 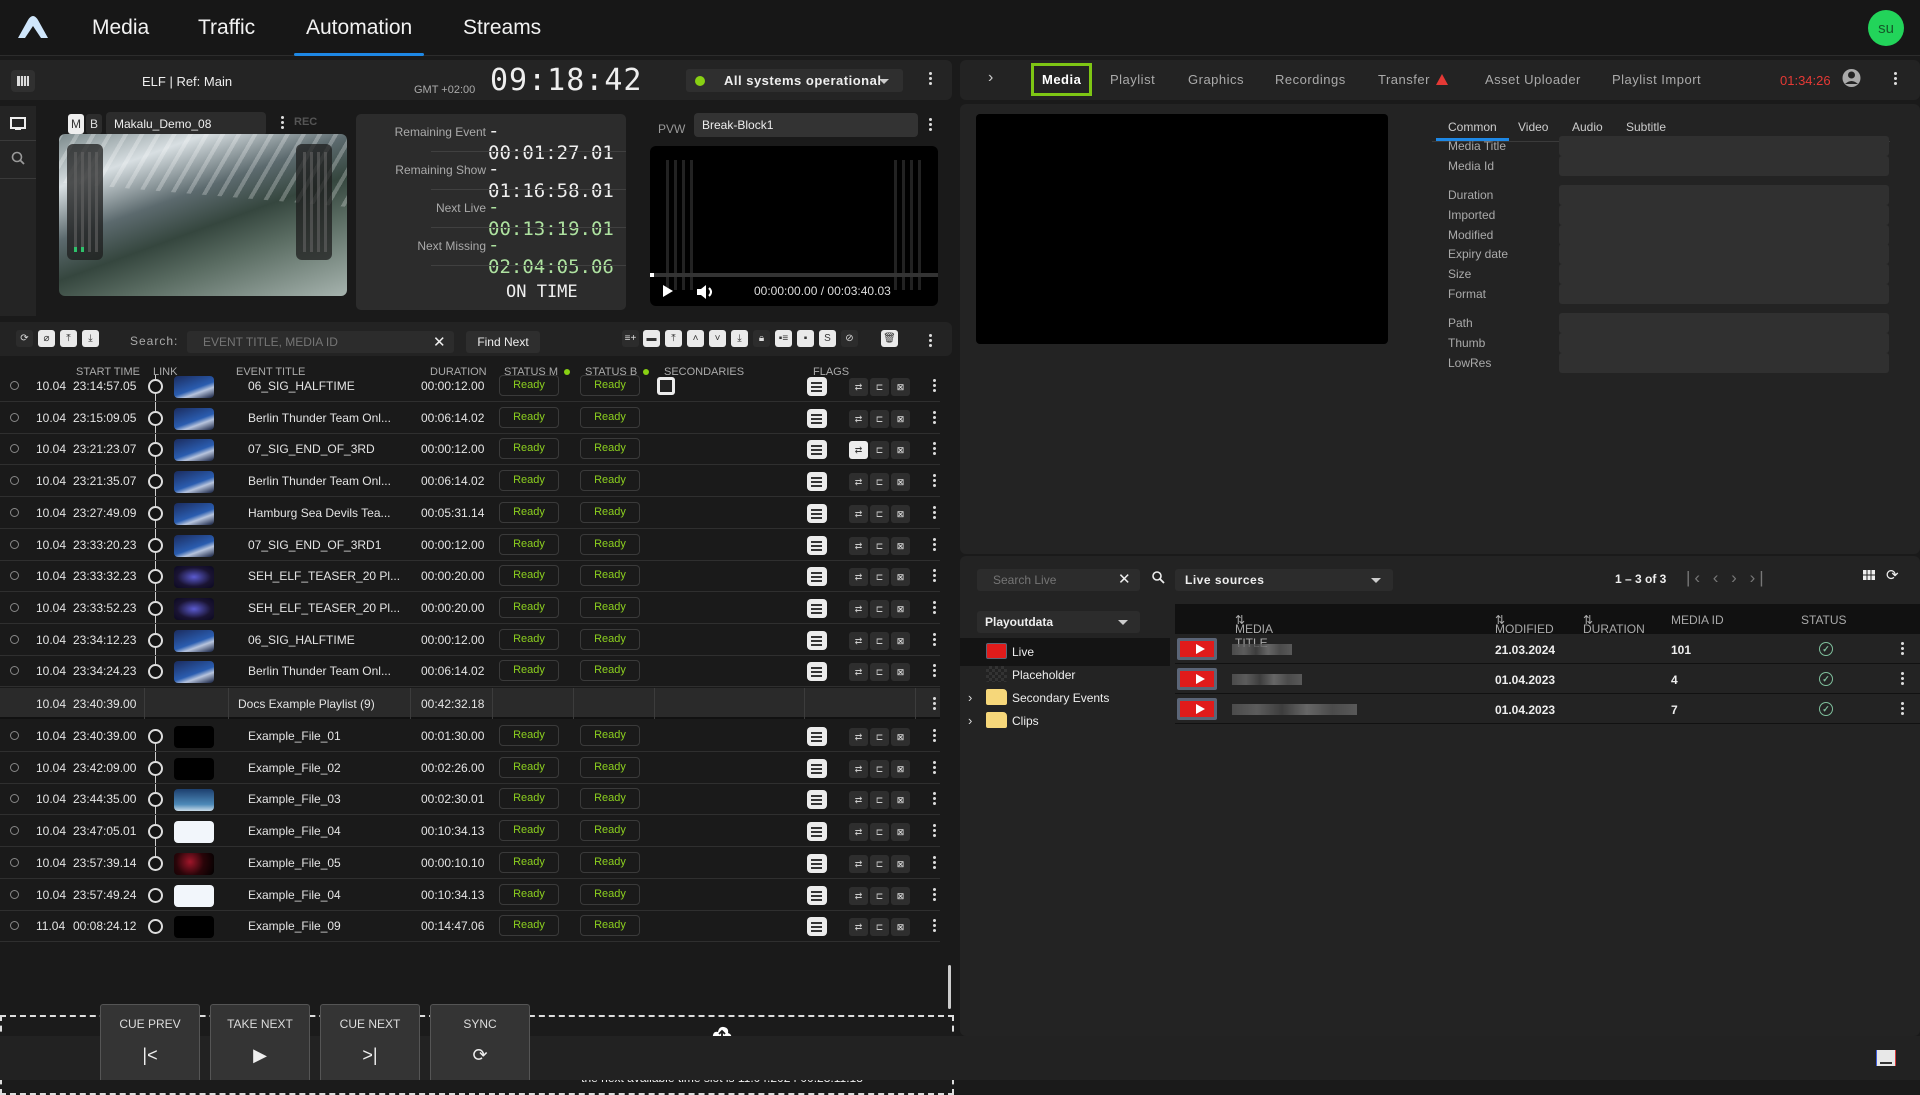 I want to click on sync-button: SYNC ⟳, so click(x=480, y=1042).